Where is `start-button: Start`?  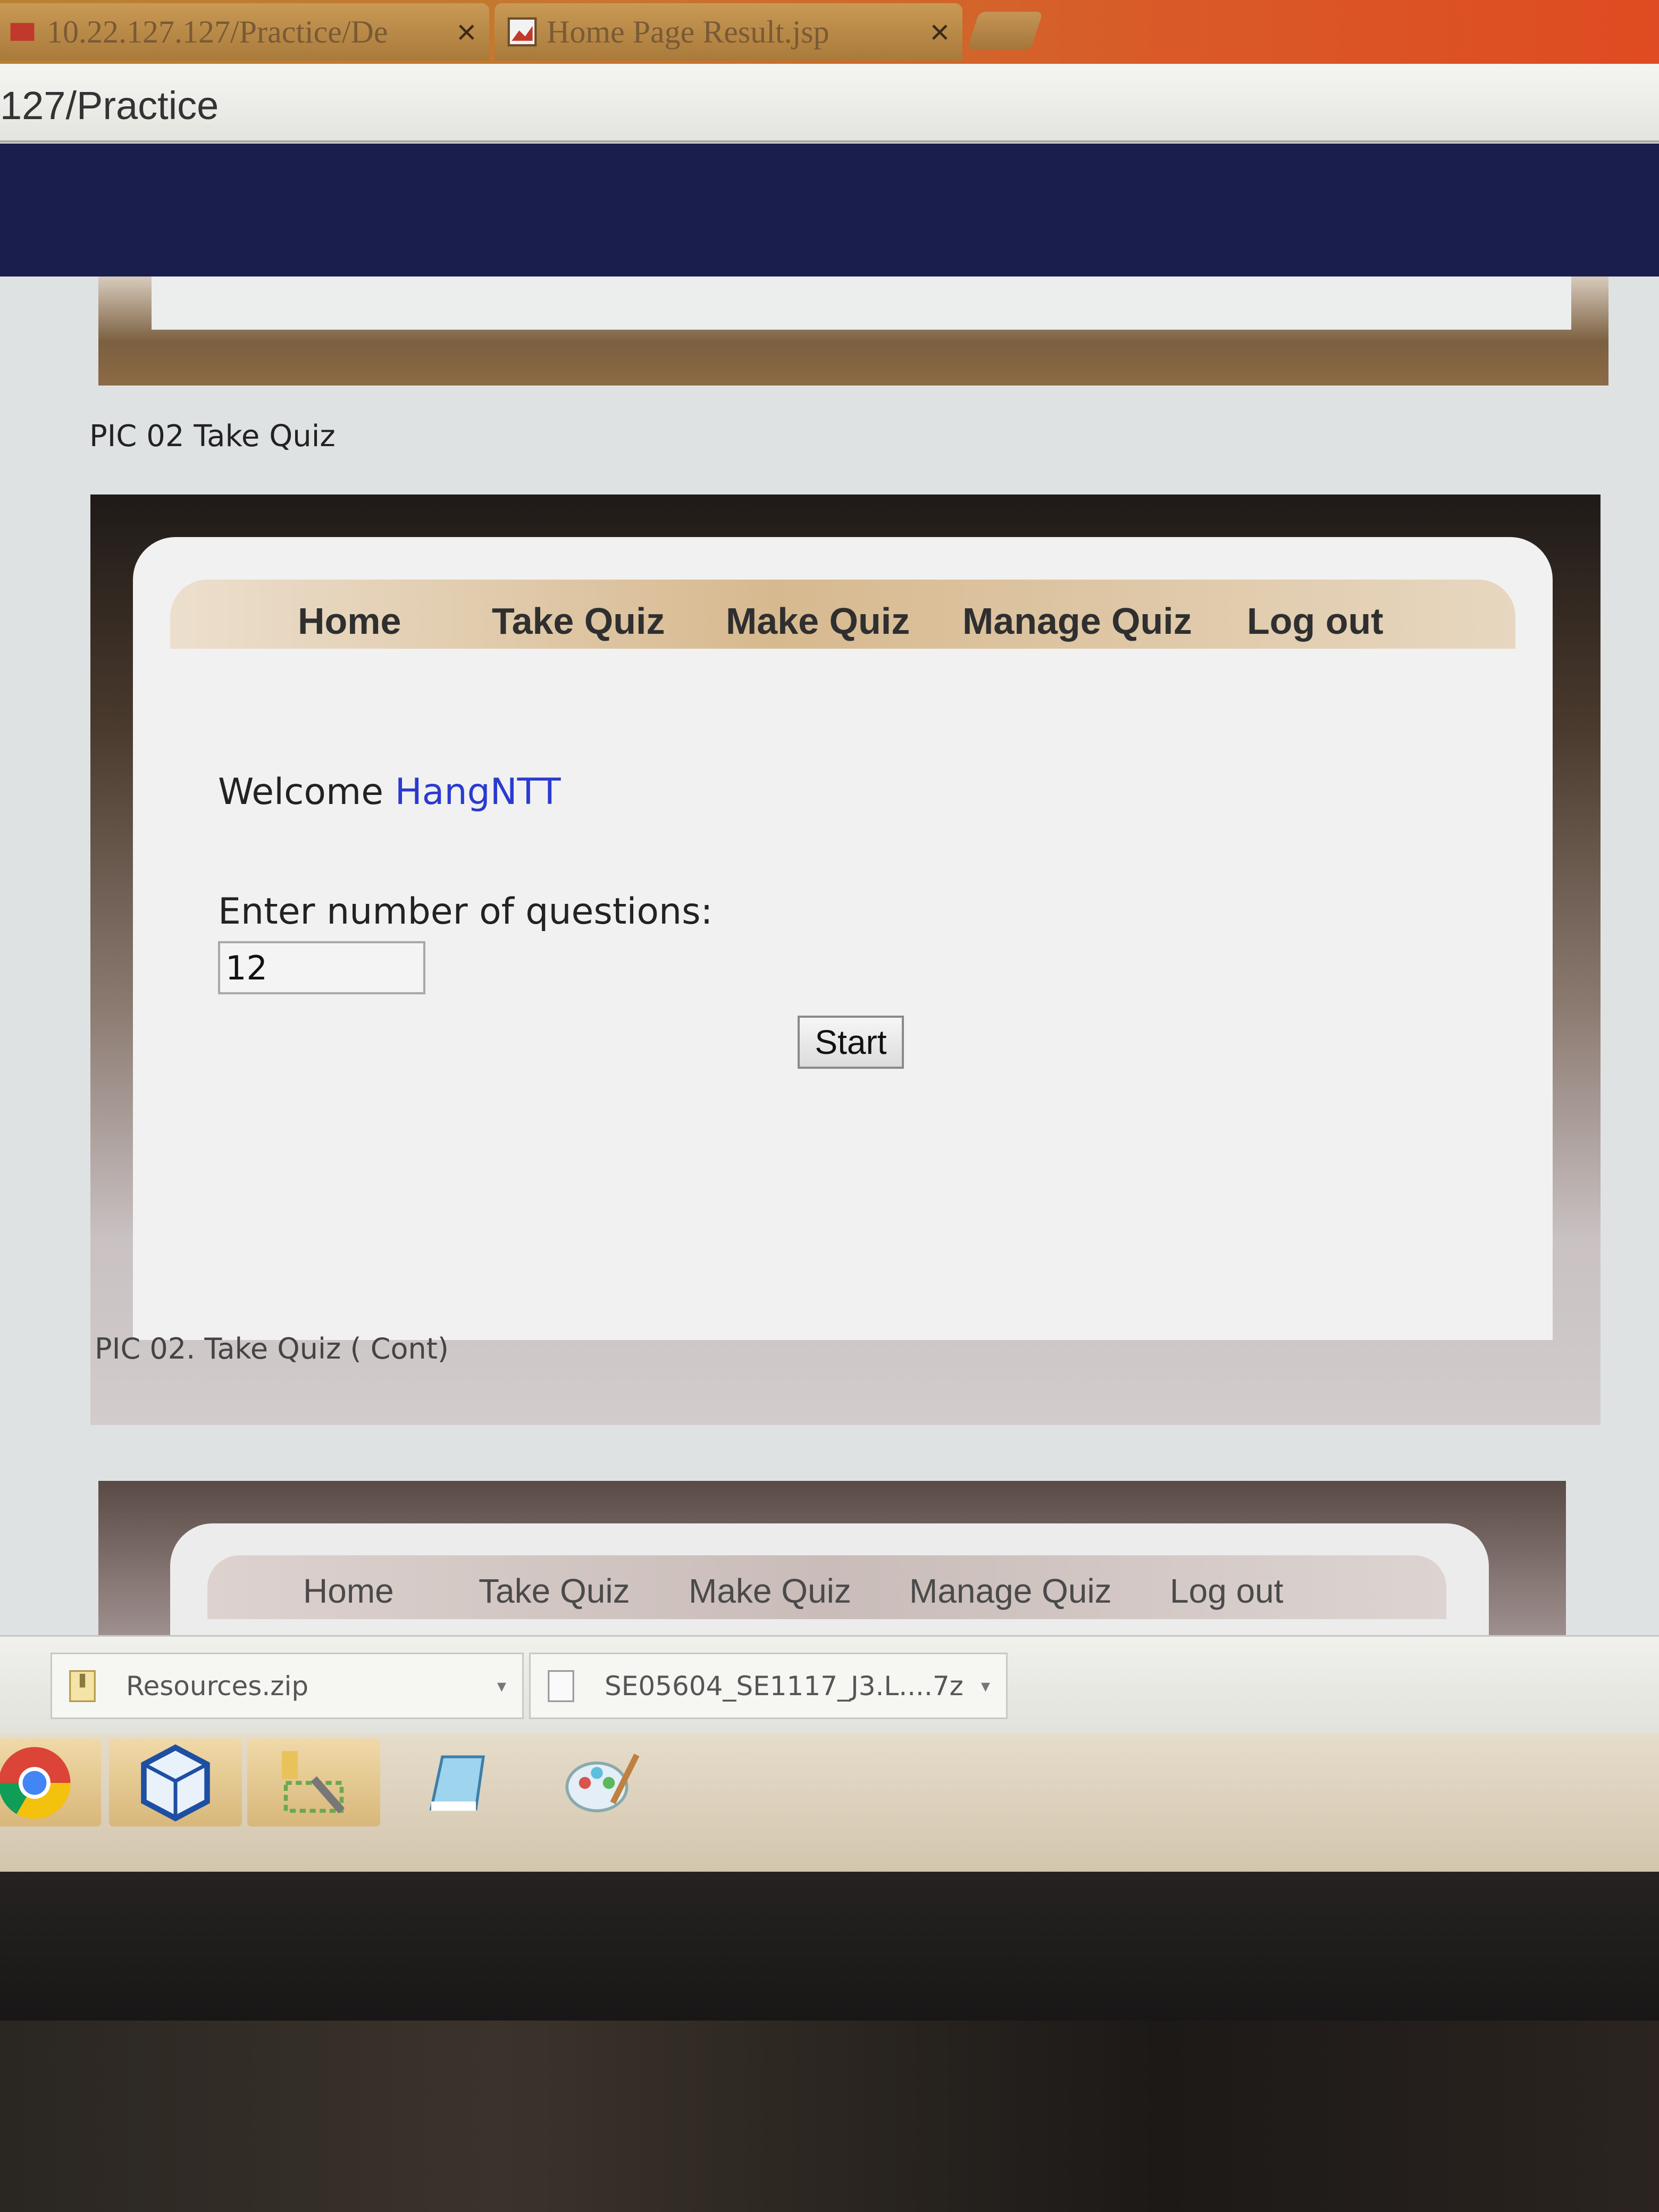
start-button: Start is located at coordinates (851, 1042).